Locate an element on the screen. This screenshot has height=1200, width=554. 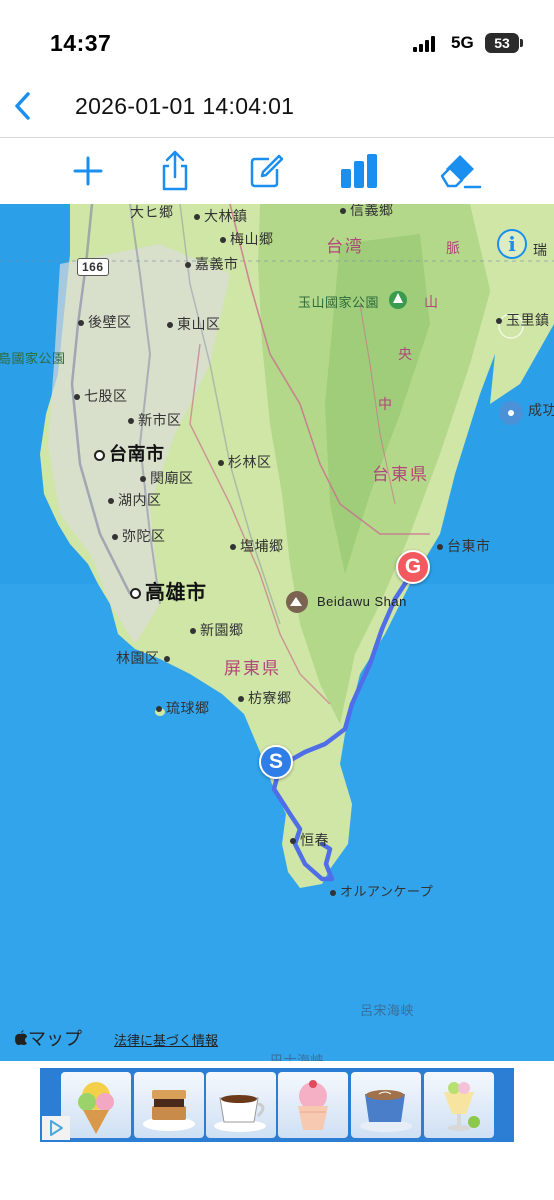
map-label: 後壁区 is located at coordinates (105, 322).